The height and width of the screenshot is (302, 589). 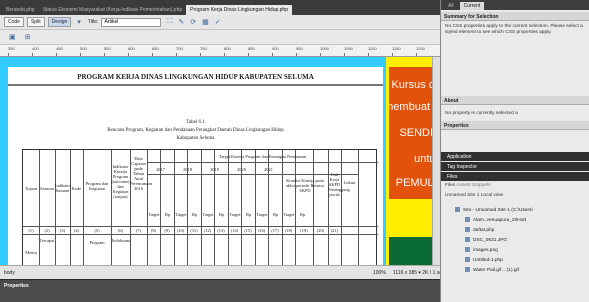 What do you see at coordinates (515, 176) in the screenshot?
I see `files-panel: Files` at bounding box center [515, 176].